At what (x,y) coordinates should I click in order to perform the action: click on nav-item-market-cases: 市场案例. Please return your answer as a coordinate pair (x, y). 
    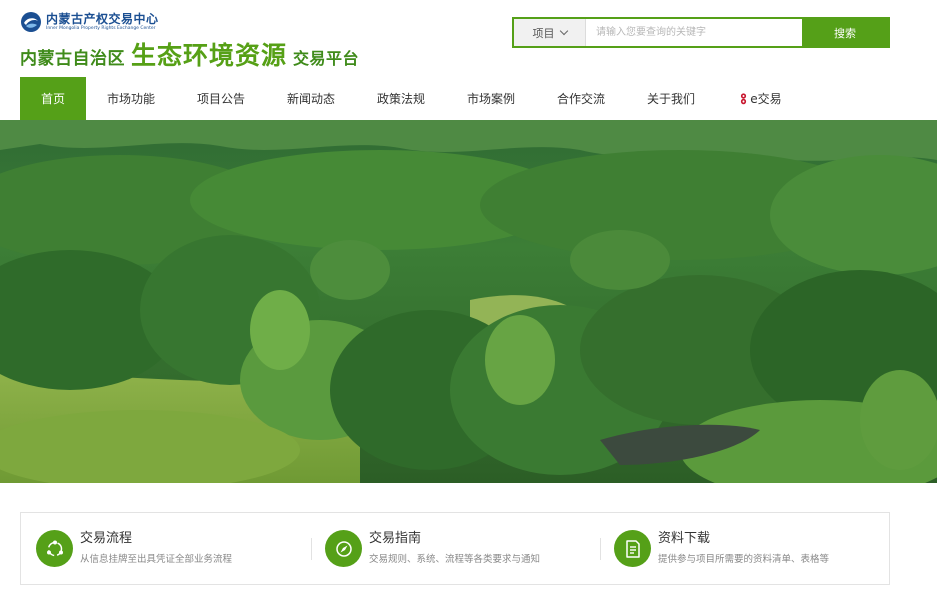
    Looking at the image, I should click on (491, 98).